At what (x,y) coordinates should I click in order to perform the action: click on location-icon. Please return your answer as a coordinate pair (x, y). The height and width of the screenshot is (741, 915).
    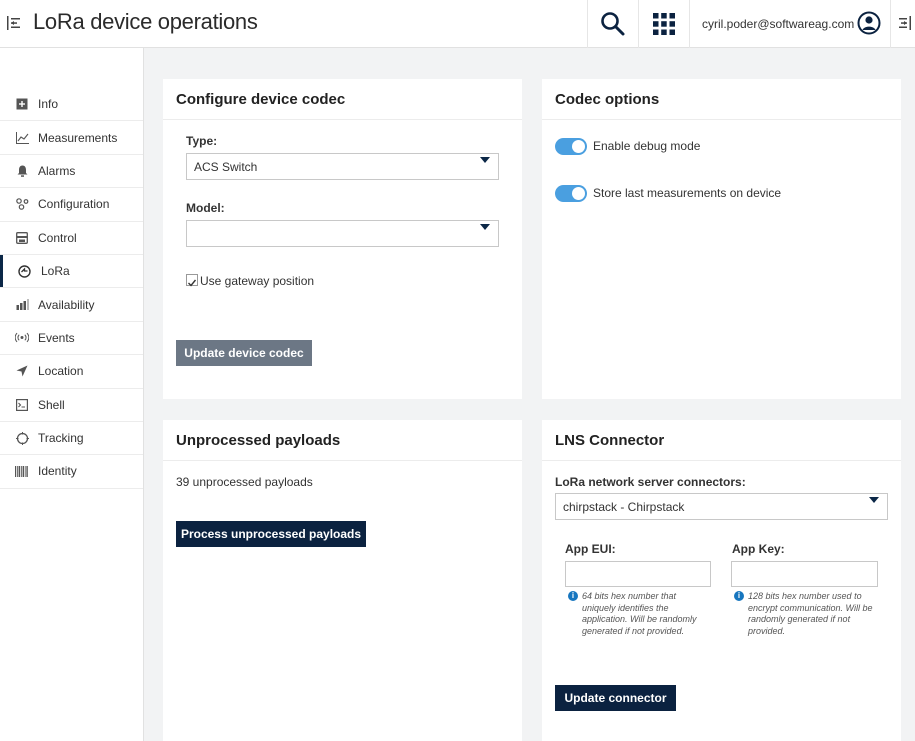
    Looking at the image, I should click on (22, 371).